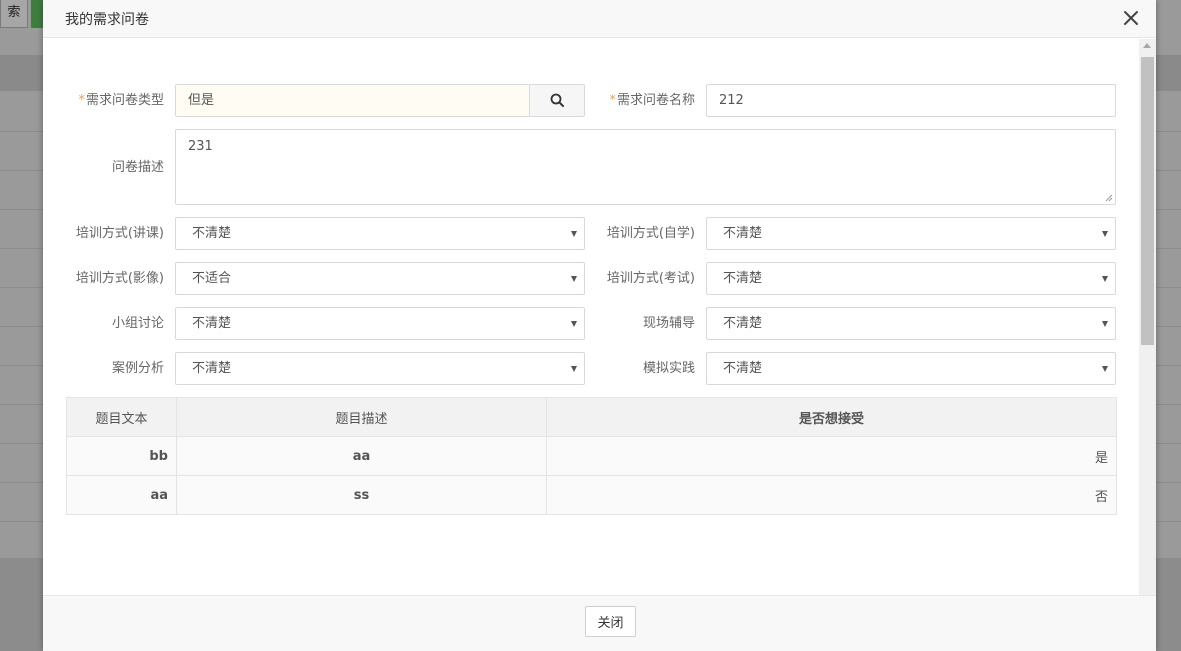 The height and width of the screenshot is (651, 1181). I want to click on description-label: 问卷描述, so click(137, 167).